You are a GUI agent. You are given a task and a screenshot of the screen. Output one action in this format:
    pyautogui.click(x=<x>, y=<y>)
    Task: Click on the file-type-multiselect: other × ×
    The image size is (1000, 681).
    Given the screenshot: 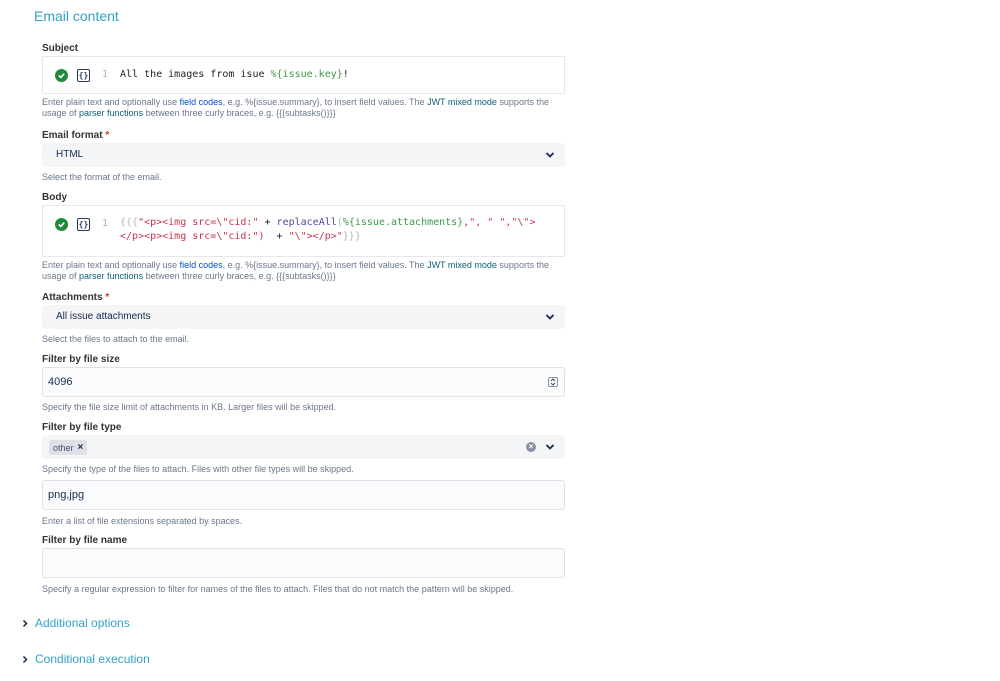 What is the action you would take?
    pyautogui.click(x=303, y=447)
    